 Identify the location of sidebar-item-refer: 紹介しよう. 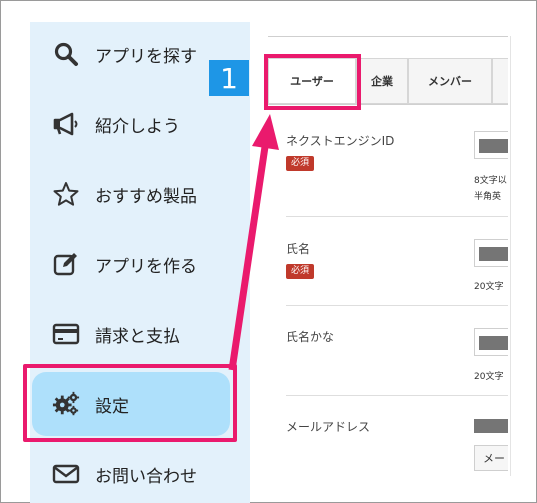
(140, 124).